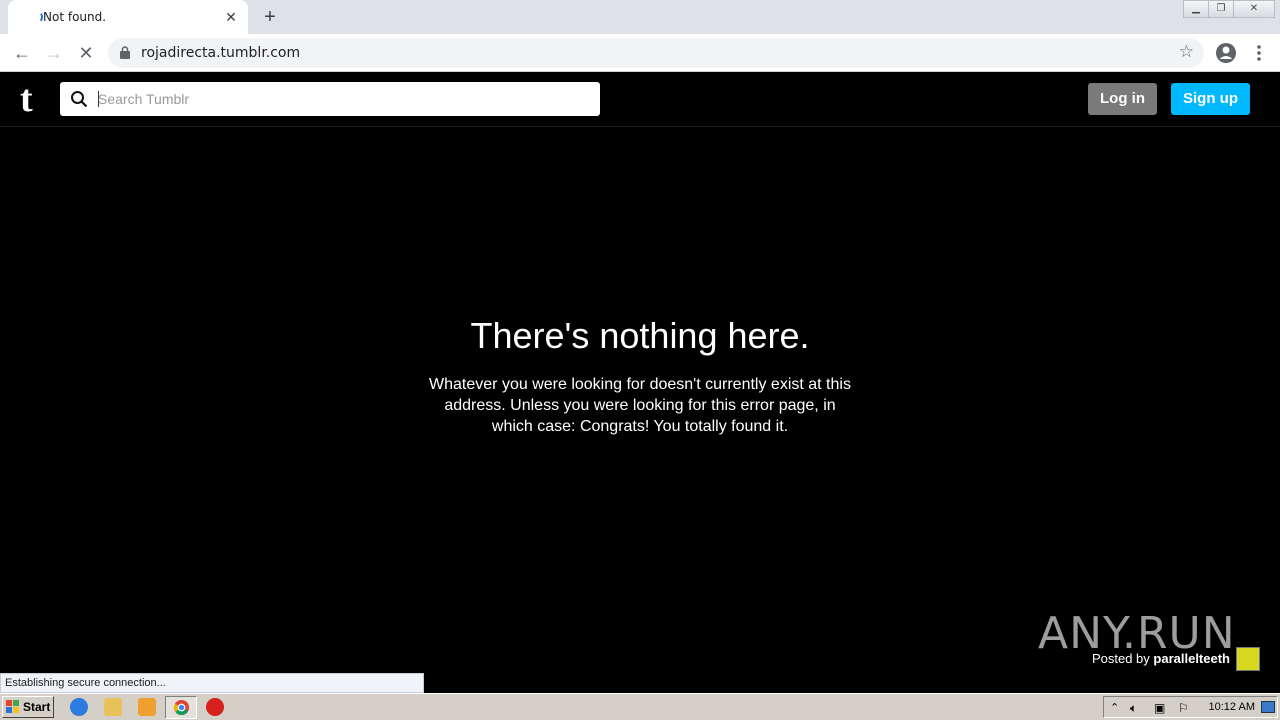 The height and width of the screenshot is (720, 1280). I want to click on start-button: Start, so click(28, 707).